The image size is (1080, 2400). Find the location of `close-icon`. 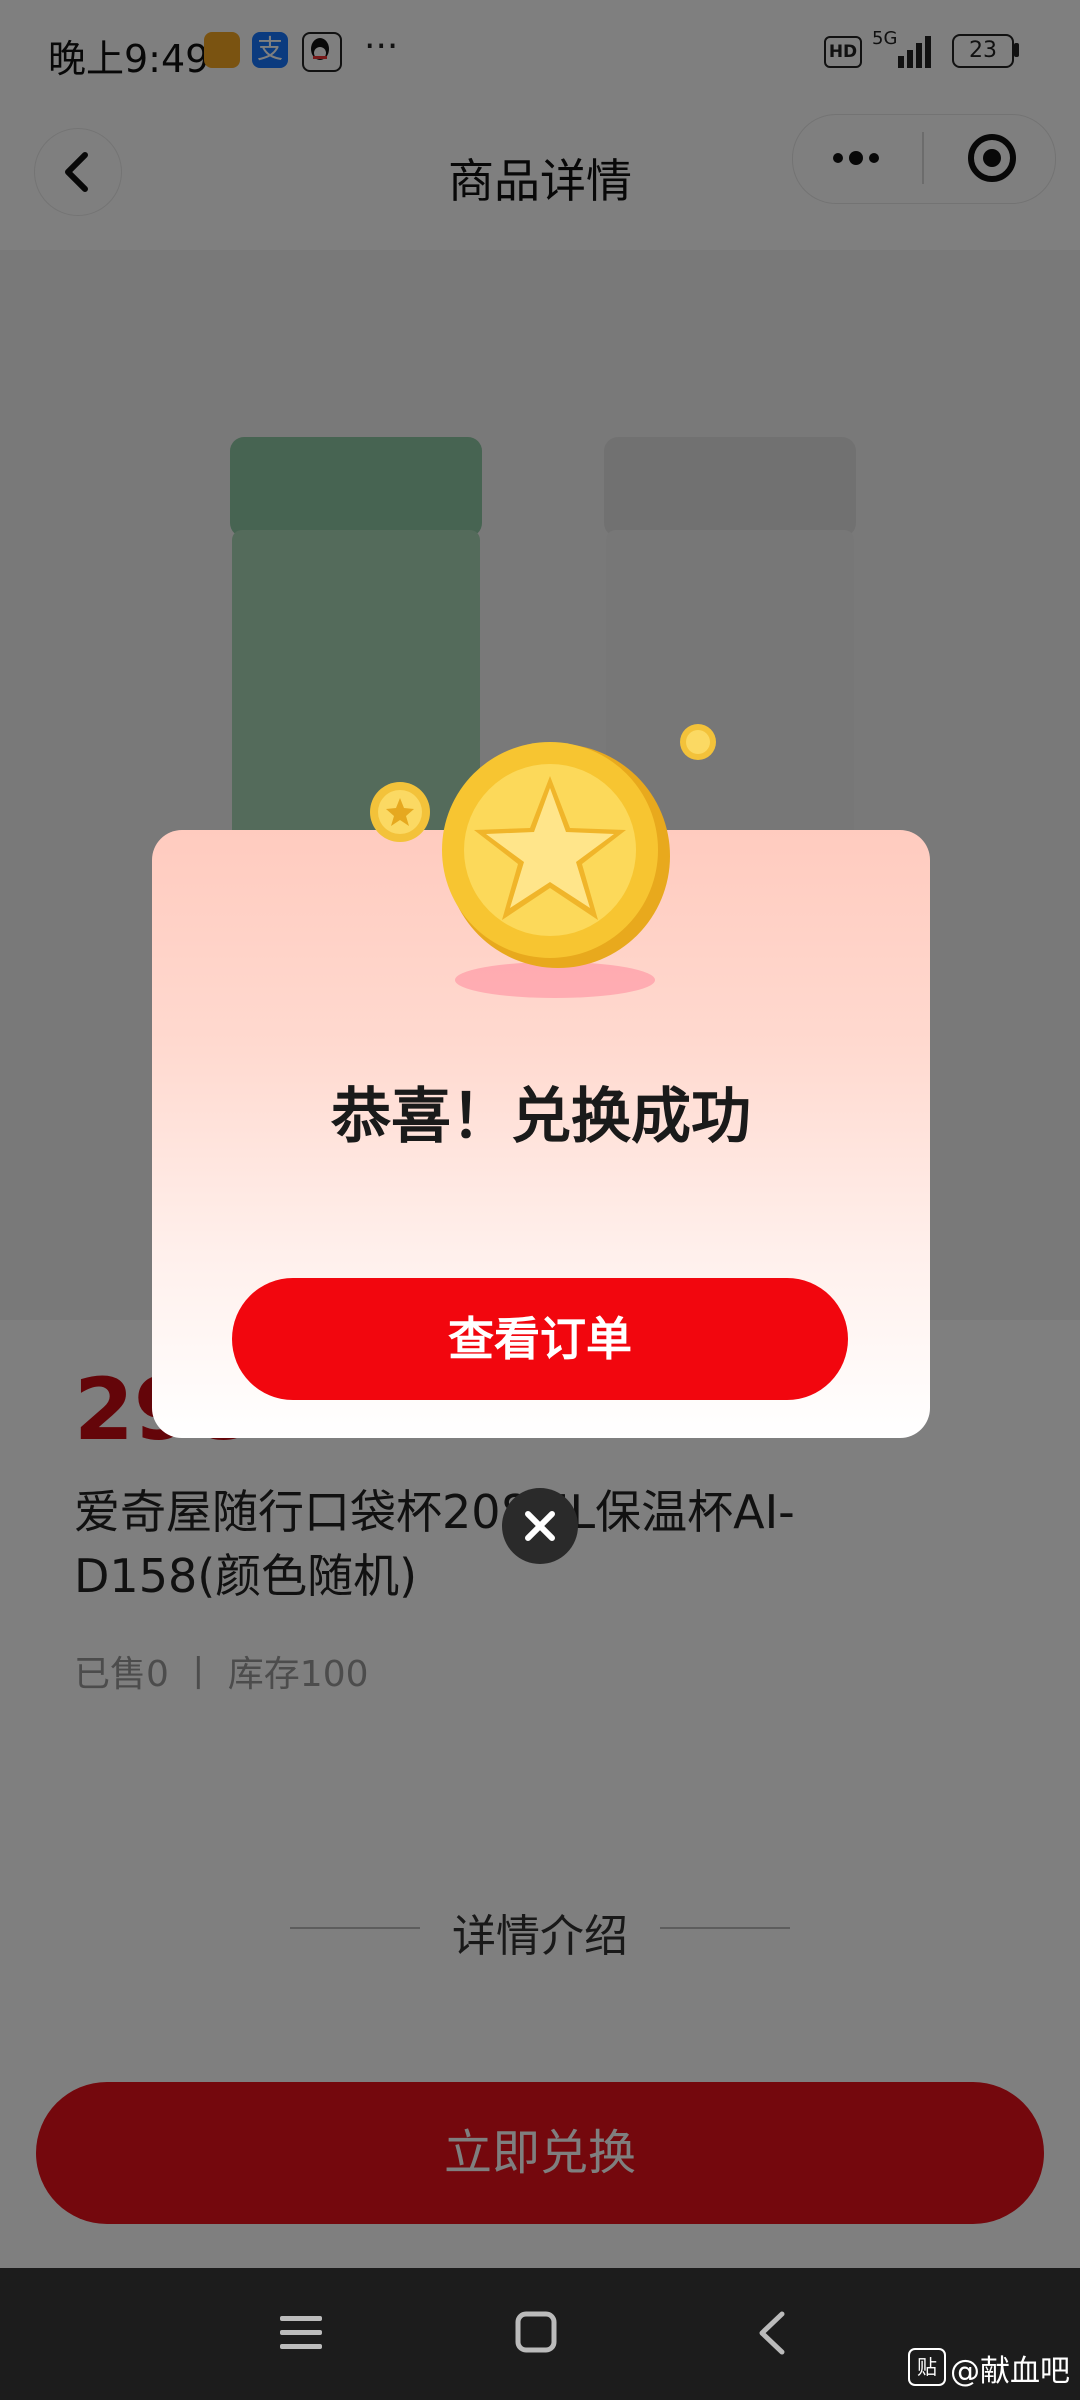

close-icon is located at coordinates (540, 1526).